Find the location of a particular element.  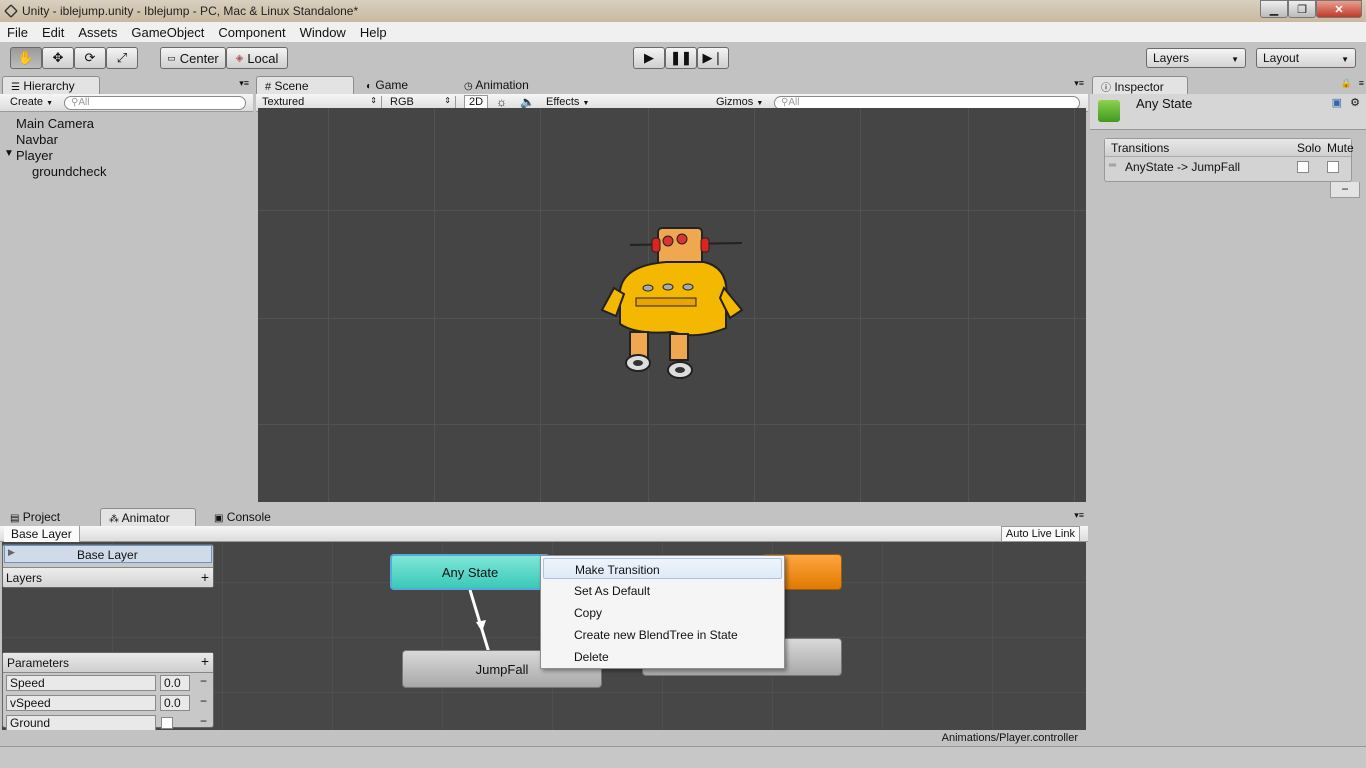

scale-tool-button: ⤢ is located at coordinates (122, 58).